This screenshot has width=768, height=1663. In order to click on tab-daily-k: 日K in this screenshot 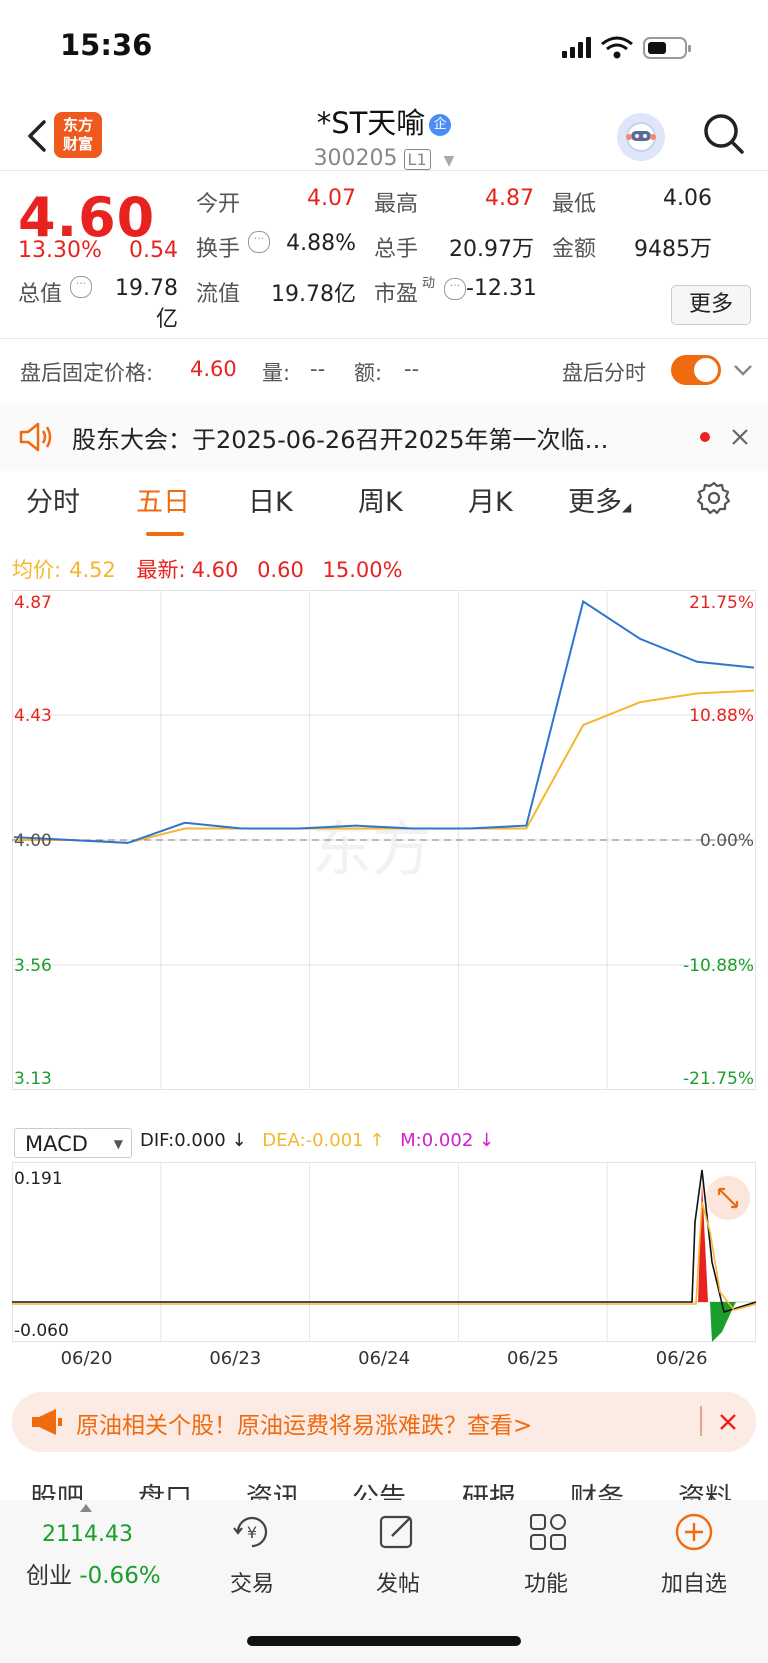, I will do `click(270, 499)`.